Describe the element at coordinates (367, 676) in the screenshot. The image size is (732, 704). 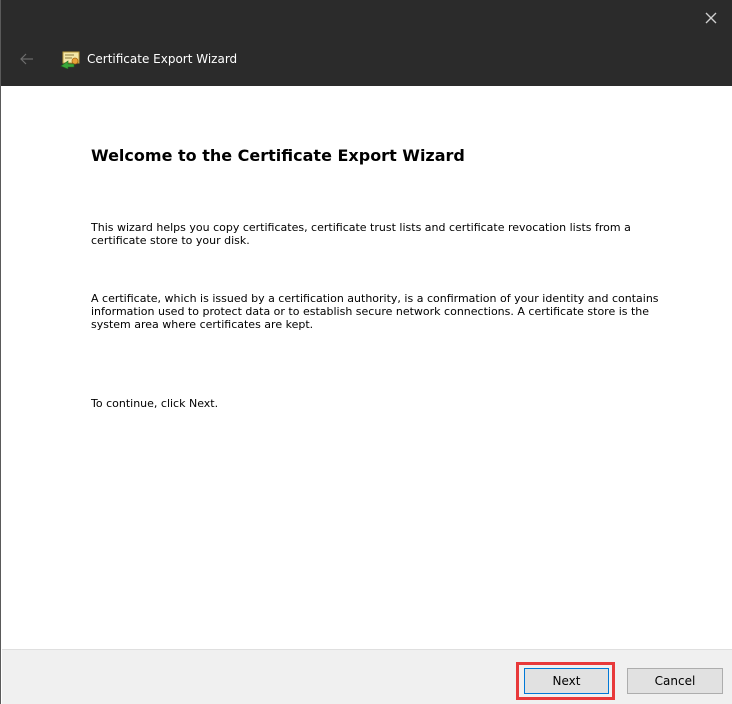
I see `wizard-footer: Next Cancel` at that location.